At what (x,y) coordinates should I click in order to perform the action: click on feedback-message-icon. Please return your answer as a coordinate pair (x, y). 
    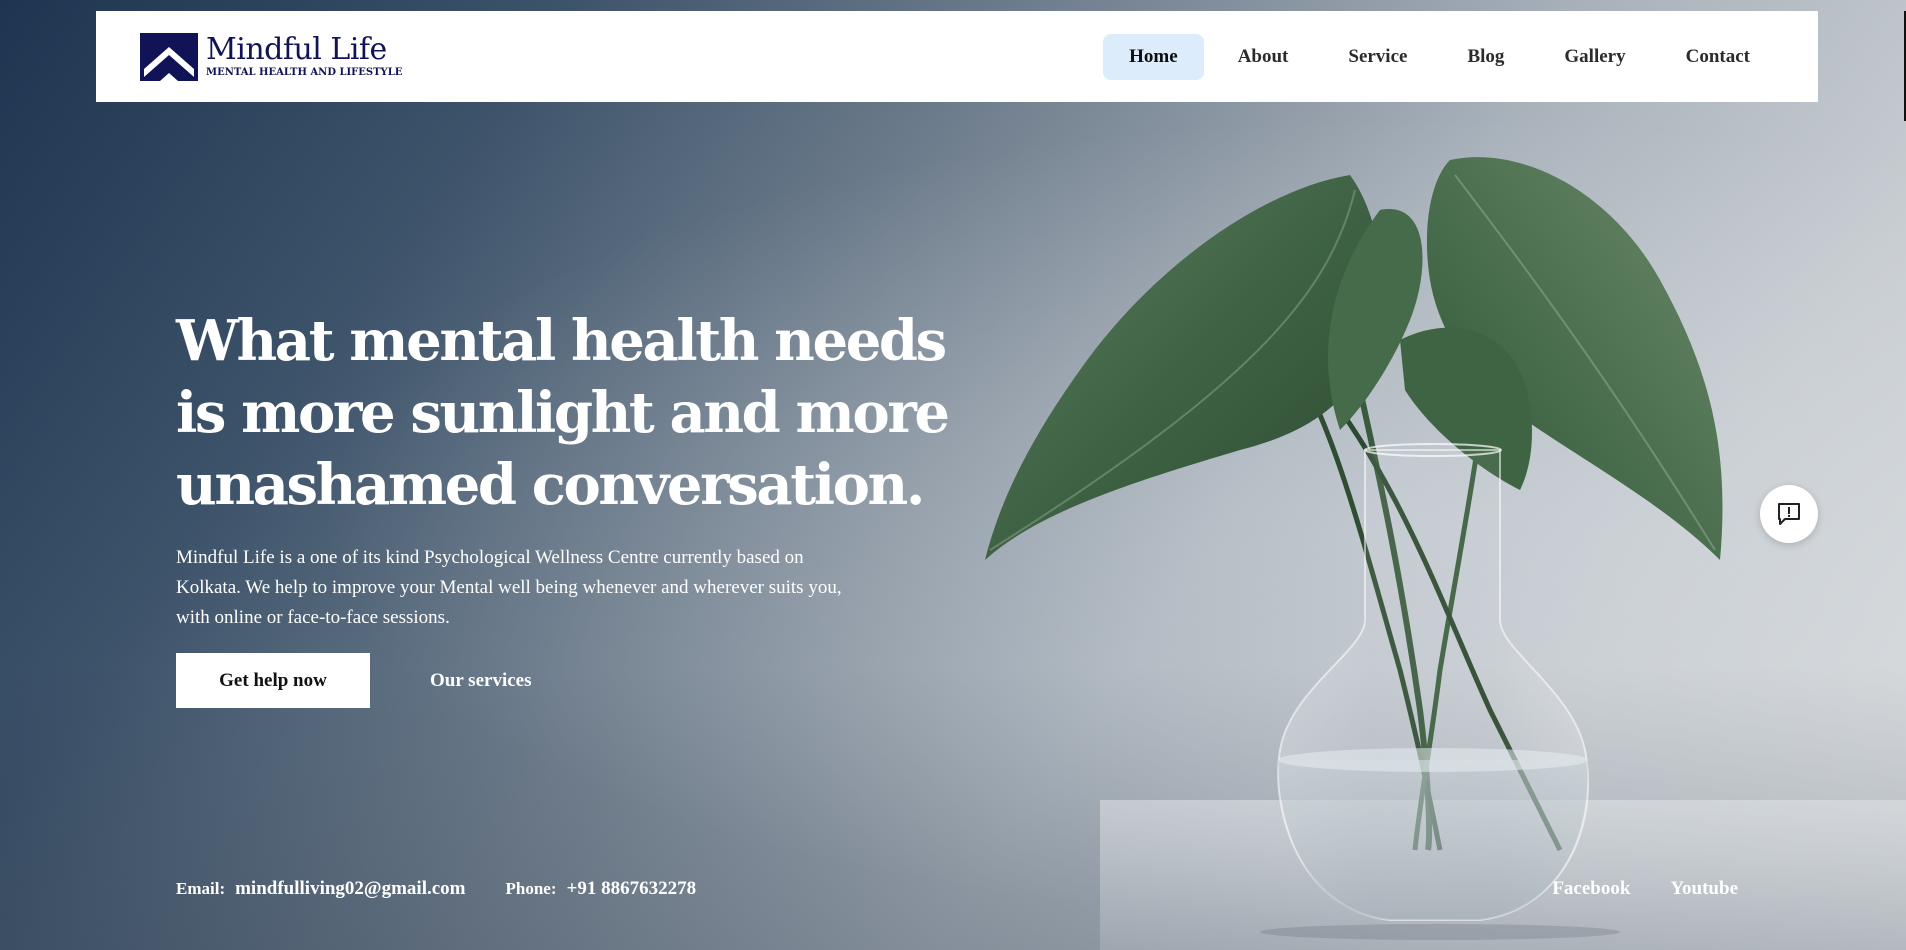
    Looking at the image, I should click on (1789, 514).